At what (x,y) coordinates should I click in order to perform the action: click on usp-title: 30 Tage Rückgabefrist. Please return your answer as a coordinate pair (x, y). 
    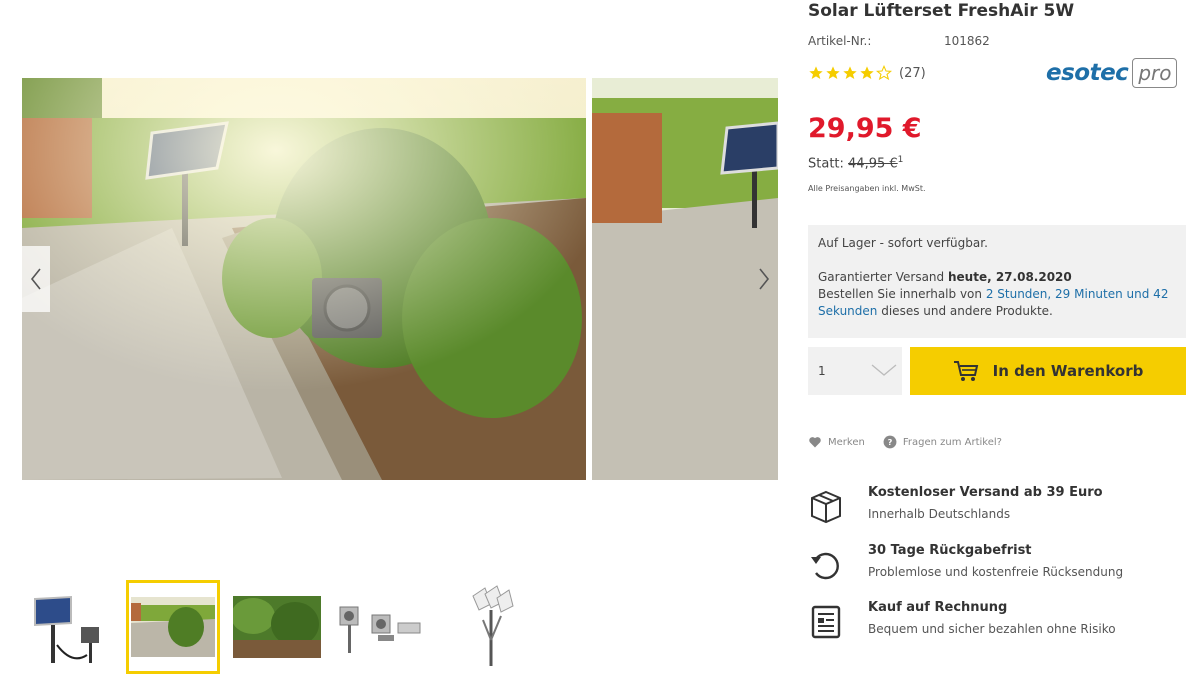
    Looking at the image, I should click on (950, 550).